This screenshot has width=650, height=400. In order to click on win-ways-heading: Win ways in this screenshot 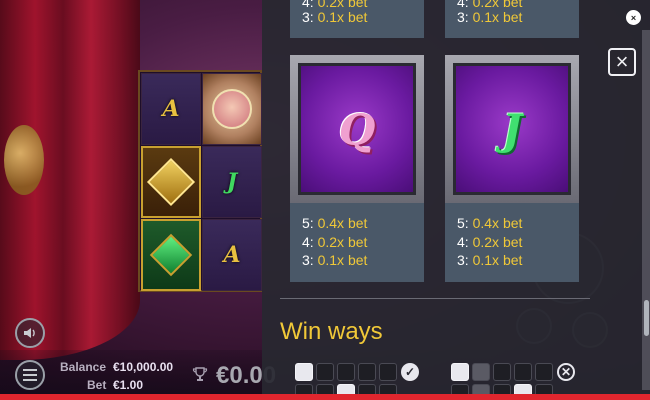, I will do `click(331, 331)`.